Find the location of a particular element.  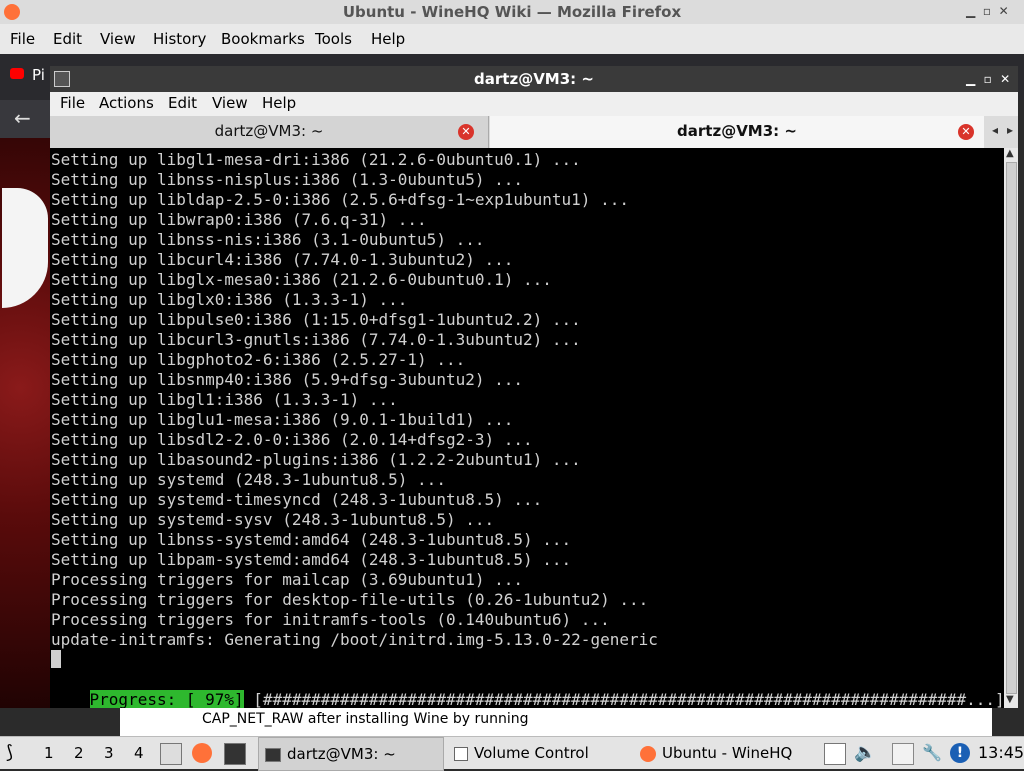

terminal-cursor is located at coordinates (56, 659).